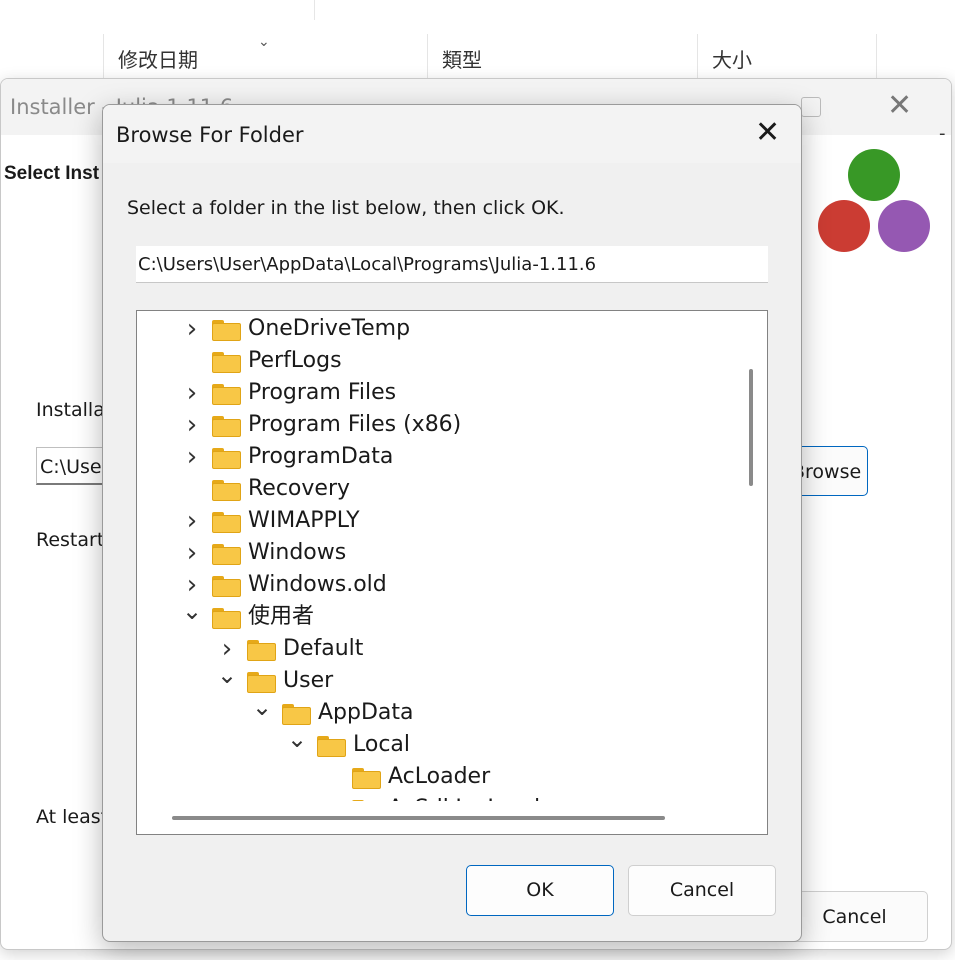 Image resolution: width=955 pixels, height=960 pixels. What do you see at coordinates (74, 410) in the screenshot?
I see `install-location-label: Installat` at bounding box center [74, 410].